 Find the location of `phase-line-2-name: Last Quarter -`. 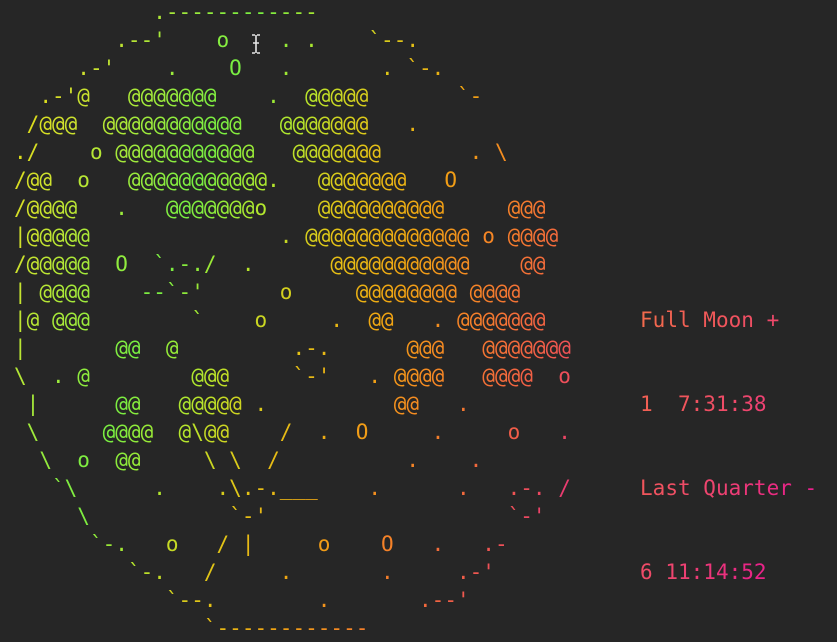

phase-line-2-name: Last Quarter - is located at coordinates (729, 488).